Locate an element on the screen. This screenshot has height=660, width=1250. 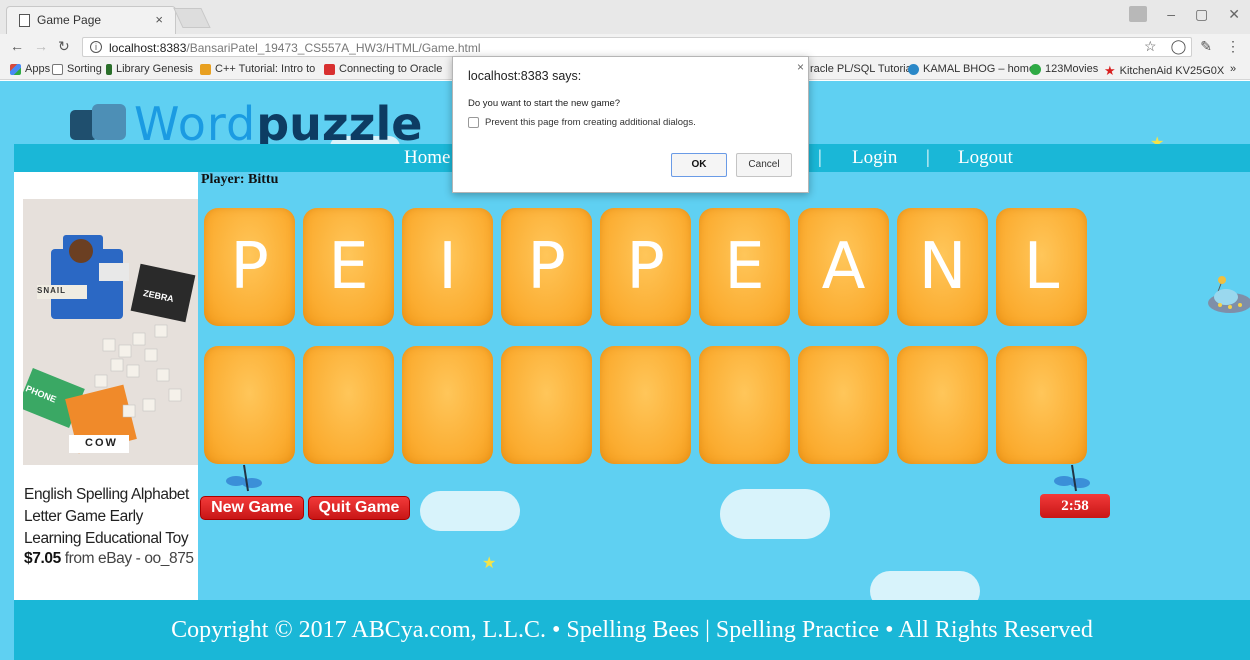
ok-button: OK is located at coordinates (699, 165).